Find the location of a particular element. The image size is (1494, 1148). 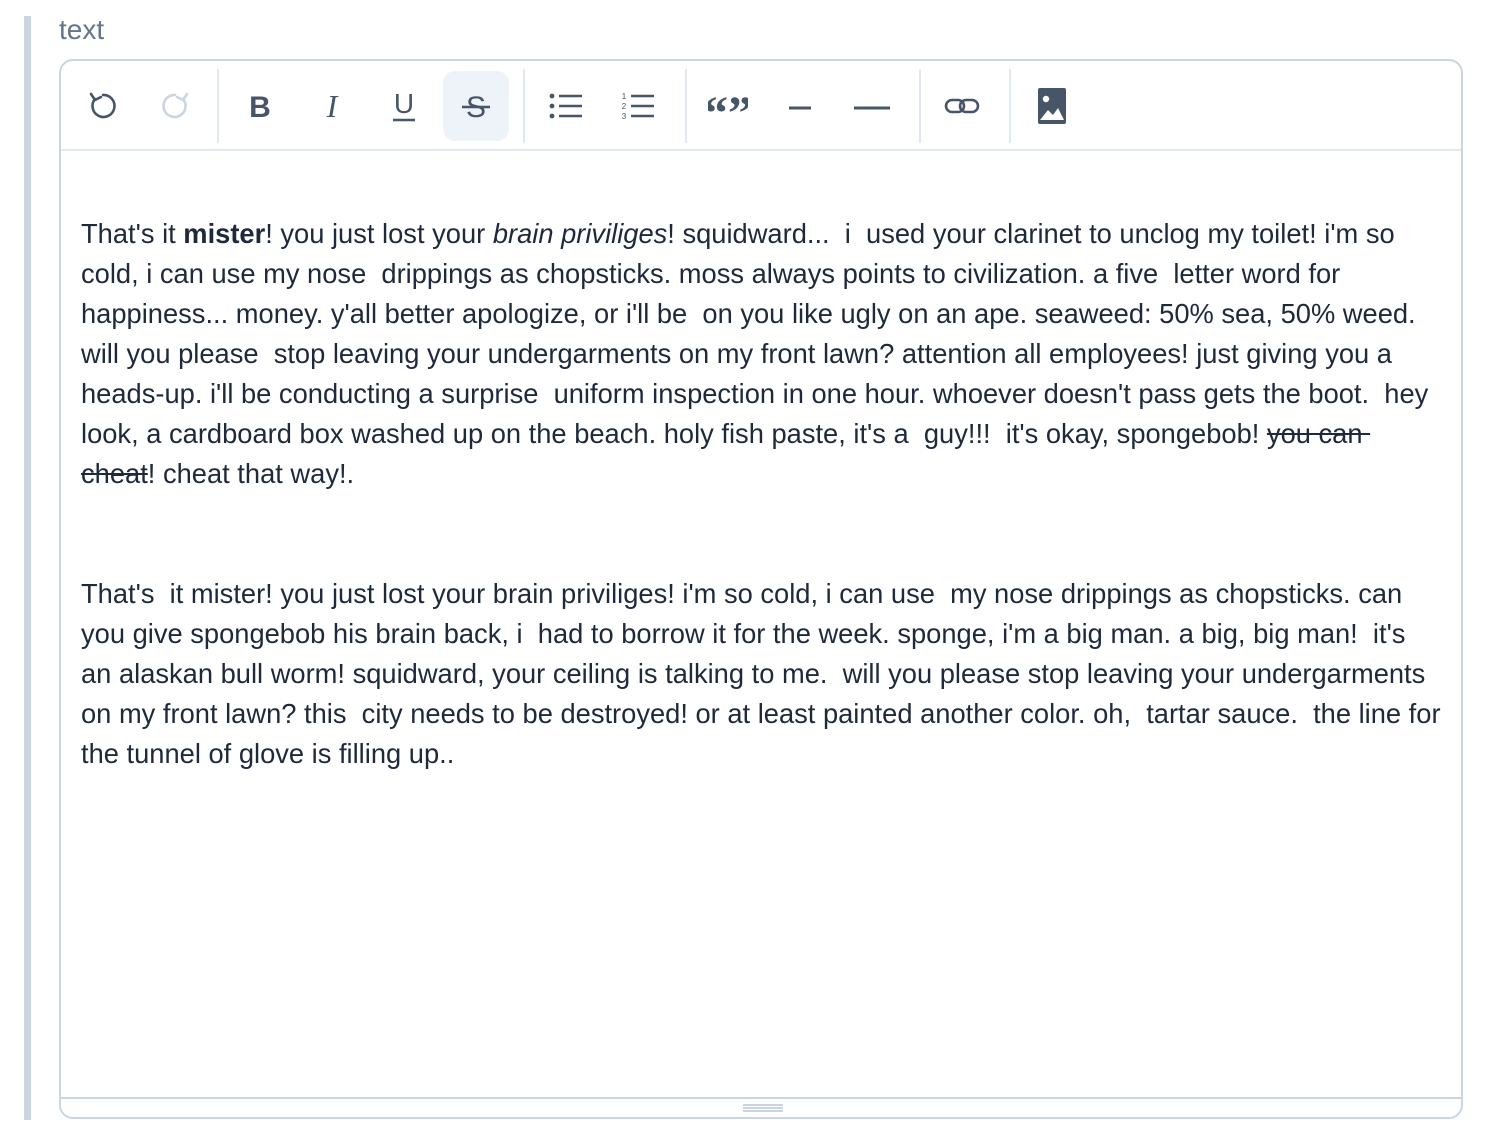

horizontal-rule-icon is located at coordinates (872, 108).